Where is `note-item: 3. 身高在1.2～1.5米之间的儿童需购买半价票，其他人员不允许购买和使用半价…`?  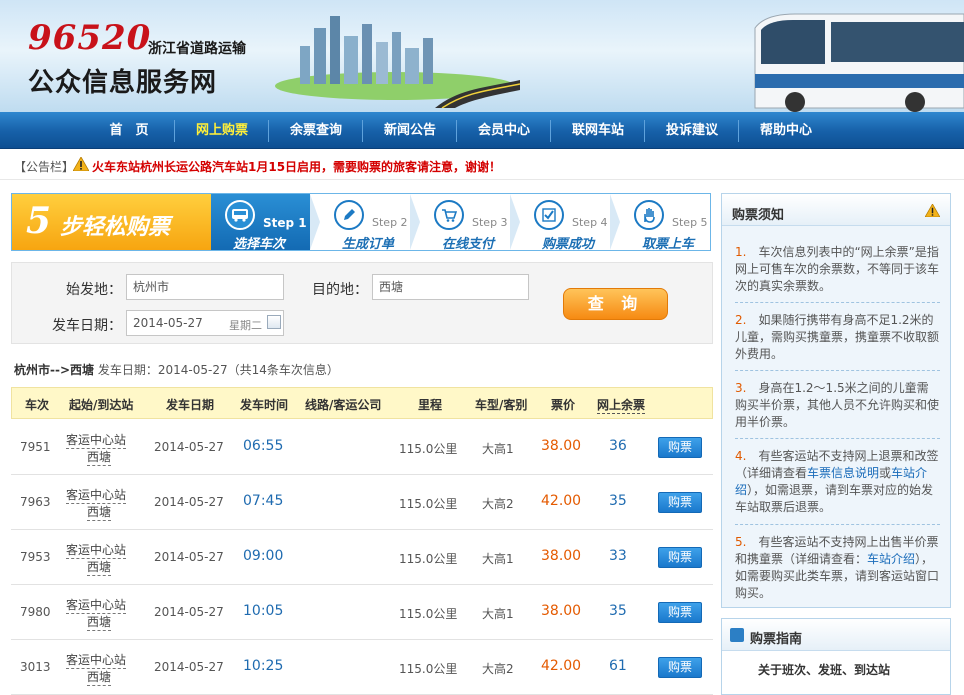 note-item: 3. 身高在1.2～1.5米之间的儿童需购买半价票，其他人员不允许购买和使用半价… is located at coordinates (837, 405).